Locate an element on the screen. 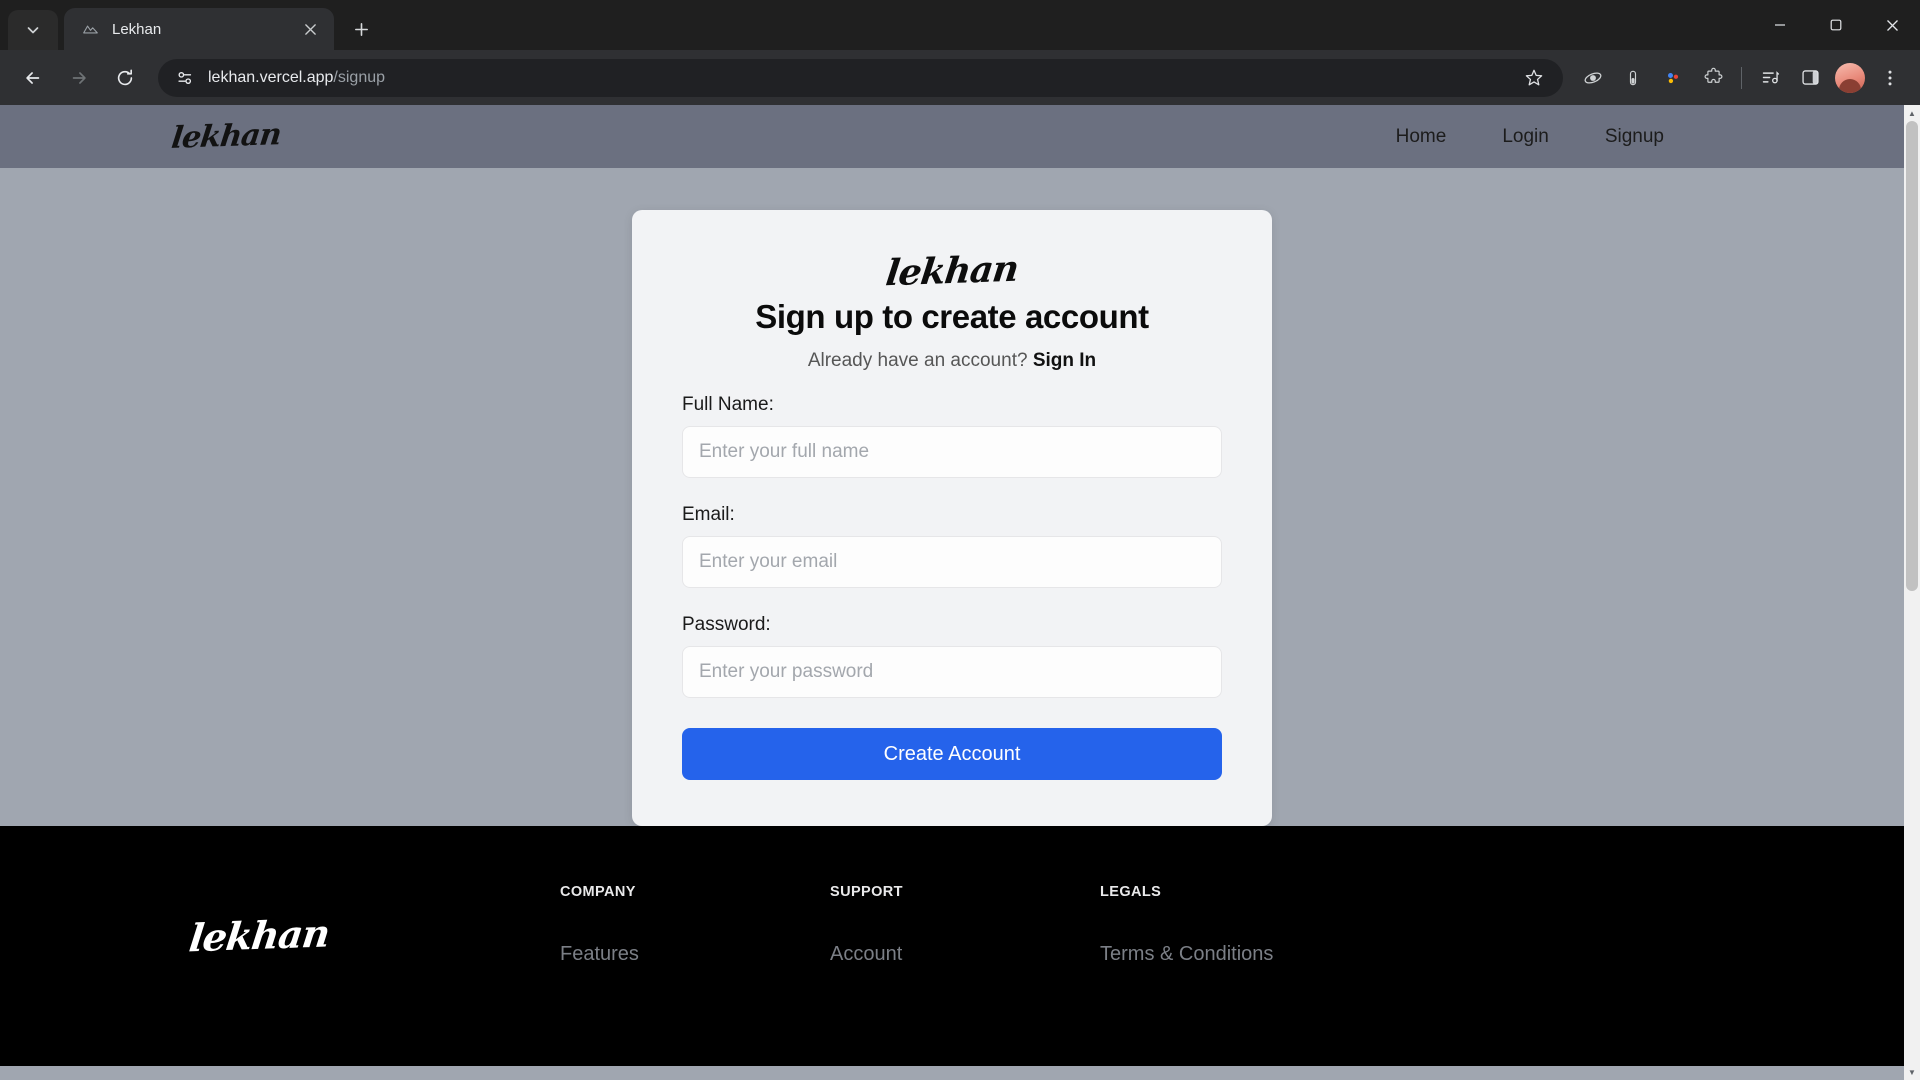 The image size is (1920, 1080). forward-arrow-icon is located at coordinates (79, 77).